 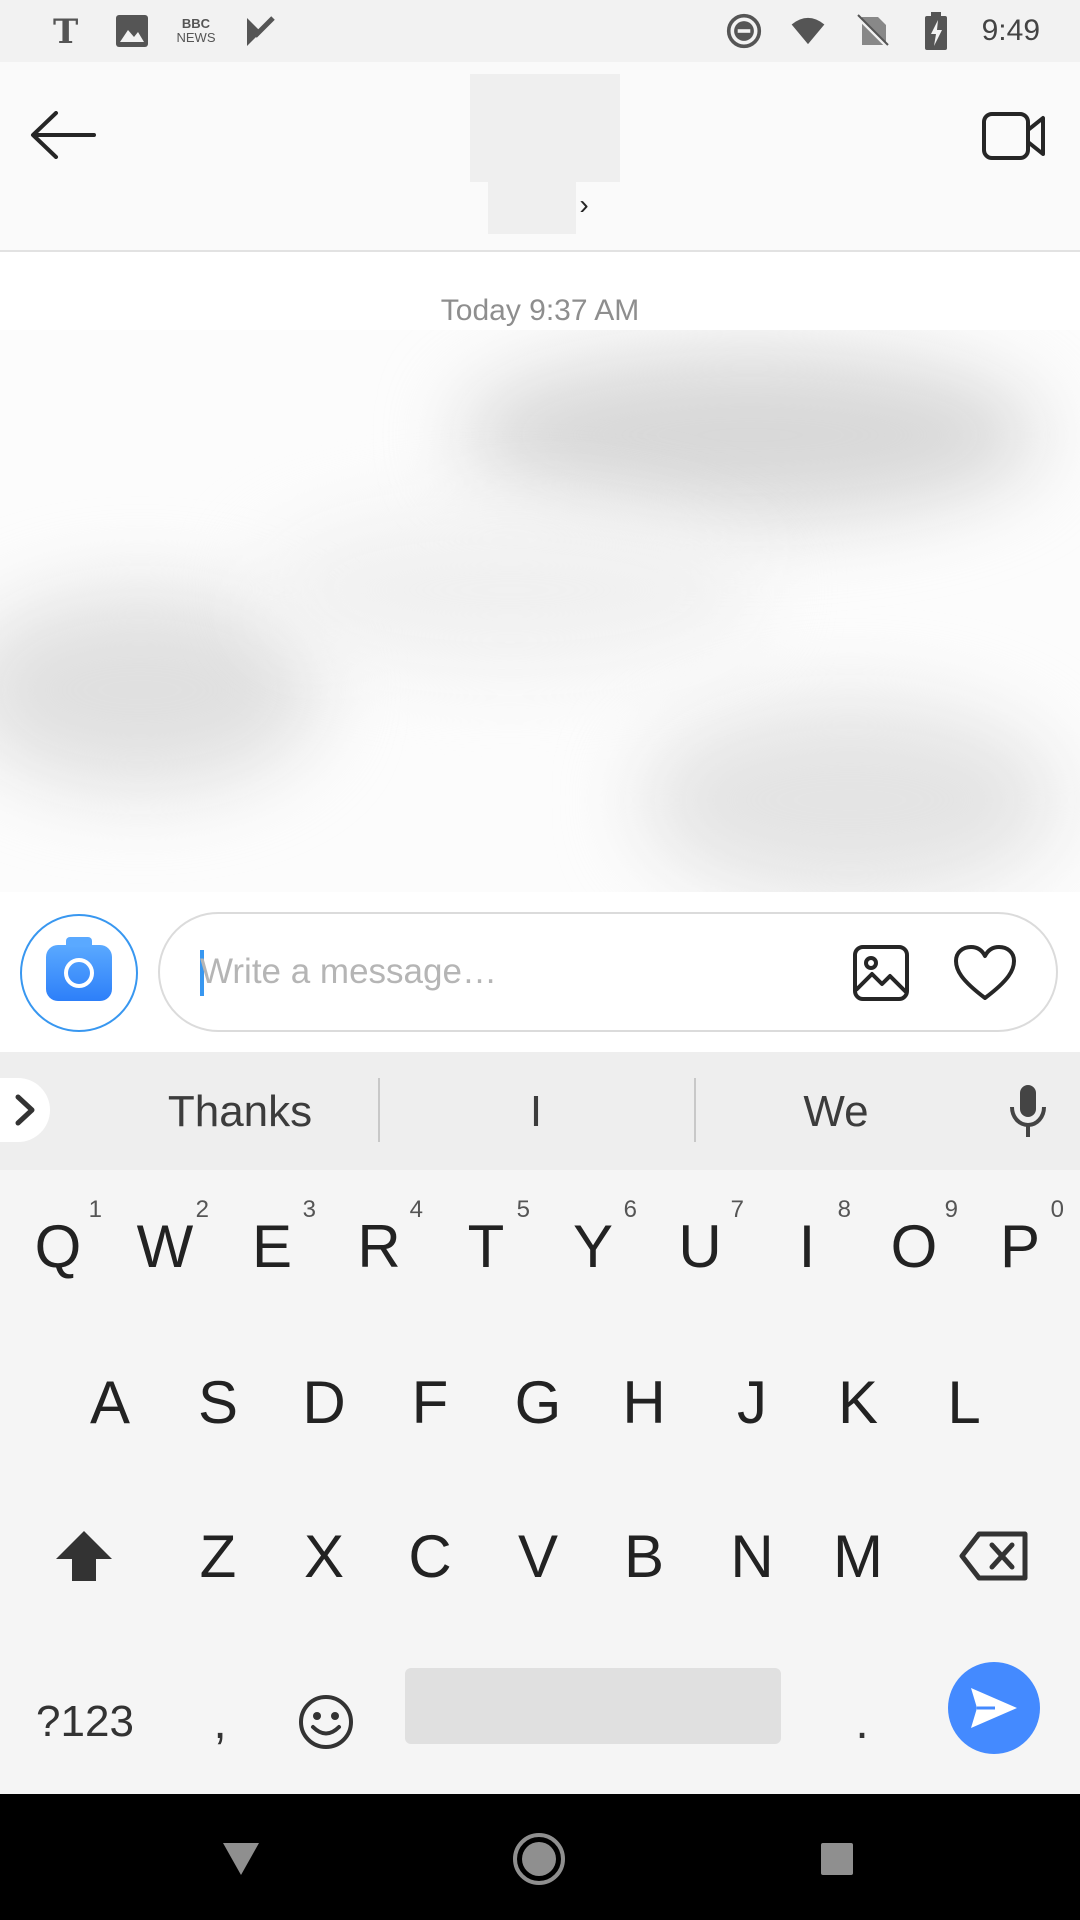 I want to click on key-q: Q1, so click(x=58, y=1246).